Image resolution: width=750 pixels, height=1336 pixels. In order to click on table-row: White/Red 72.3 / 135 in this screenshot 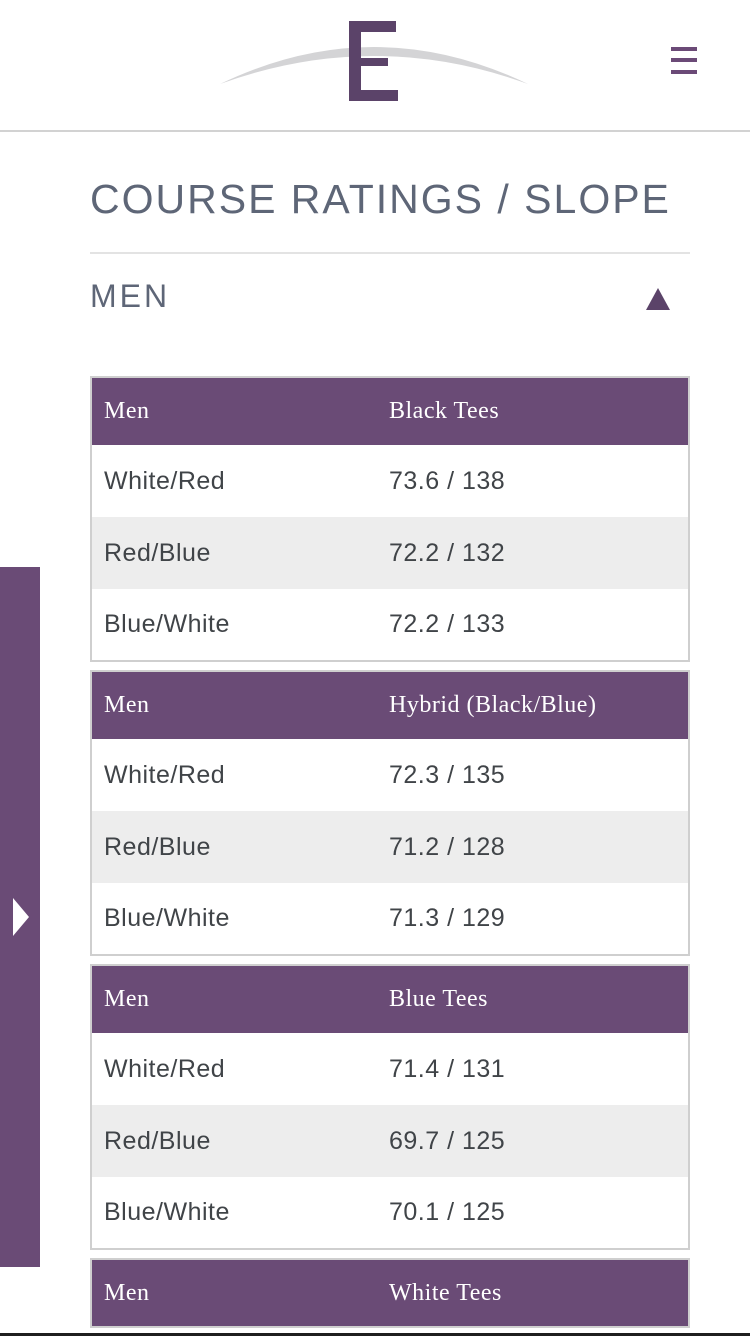, I will do `click(390, 775)`.